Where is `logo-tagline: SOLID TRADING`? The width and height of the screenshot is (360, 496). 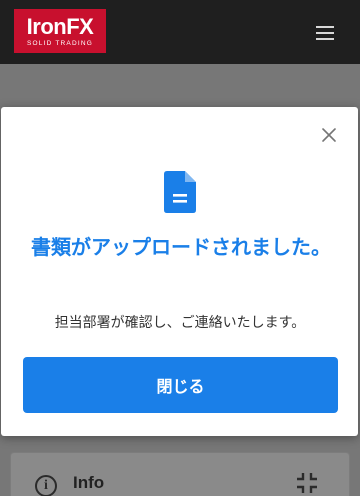 logo-tagline: SOLID TRADING is located at coordinates (60, 43).